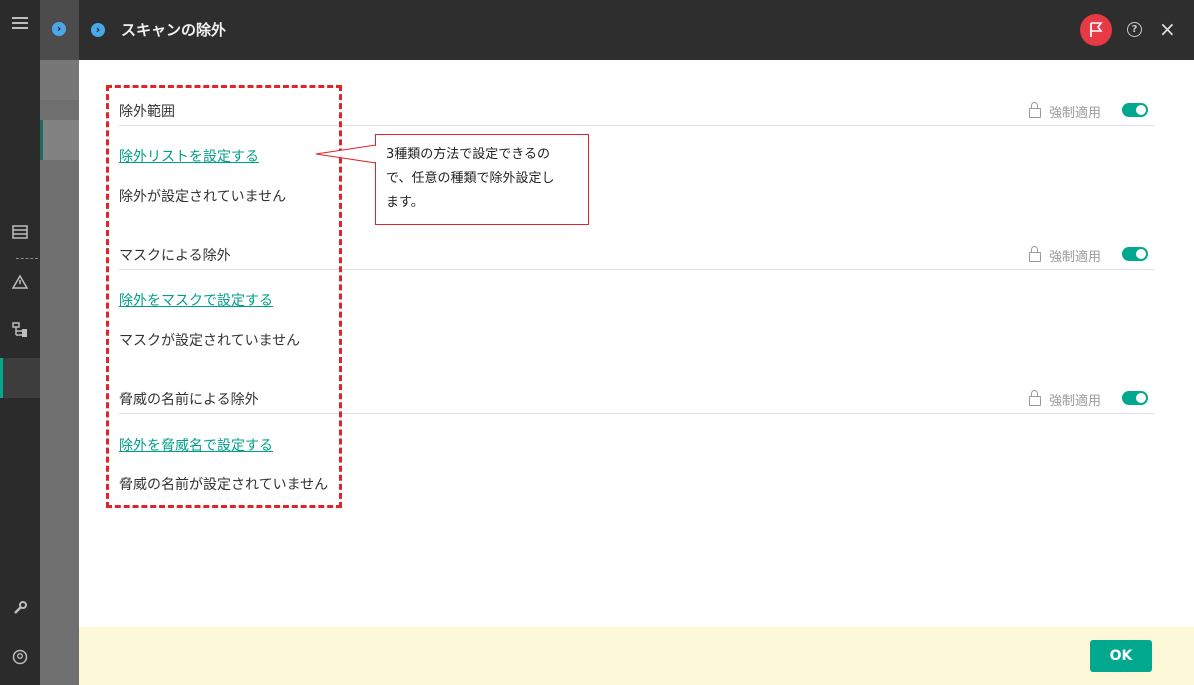  What do you see at coordinates (20, 378) in the screenshot?
I see `sidebar-selected-item` at bounding box center [20, 378].